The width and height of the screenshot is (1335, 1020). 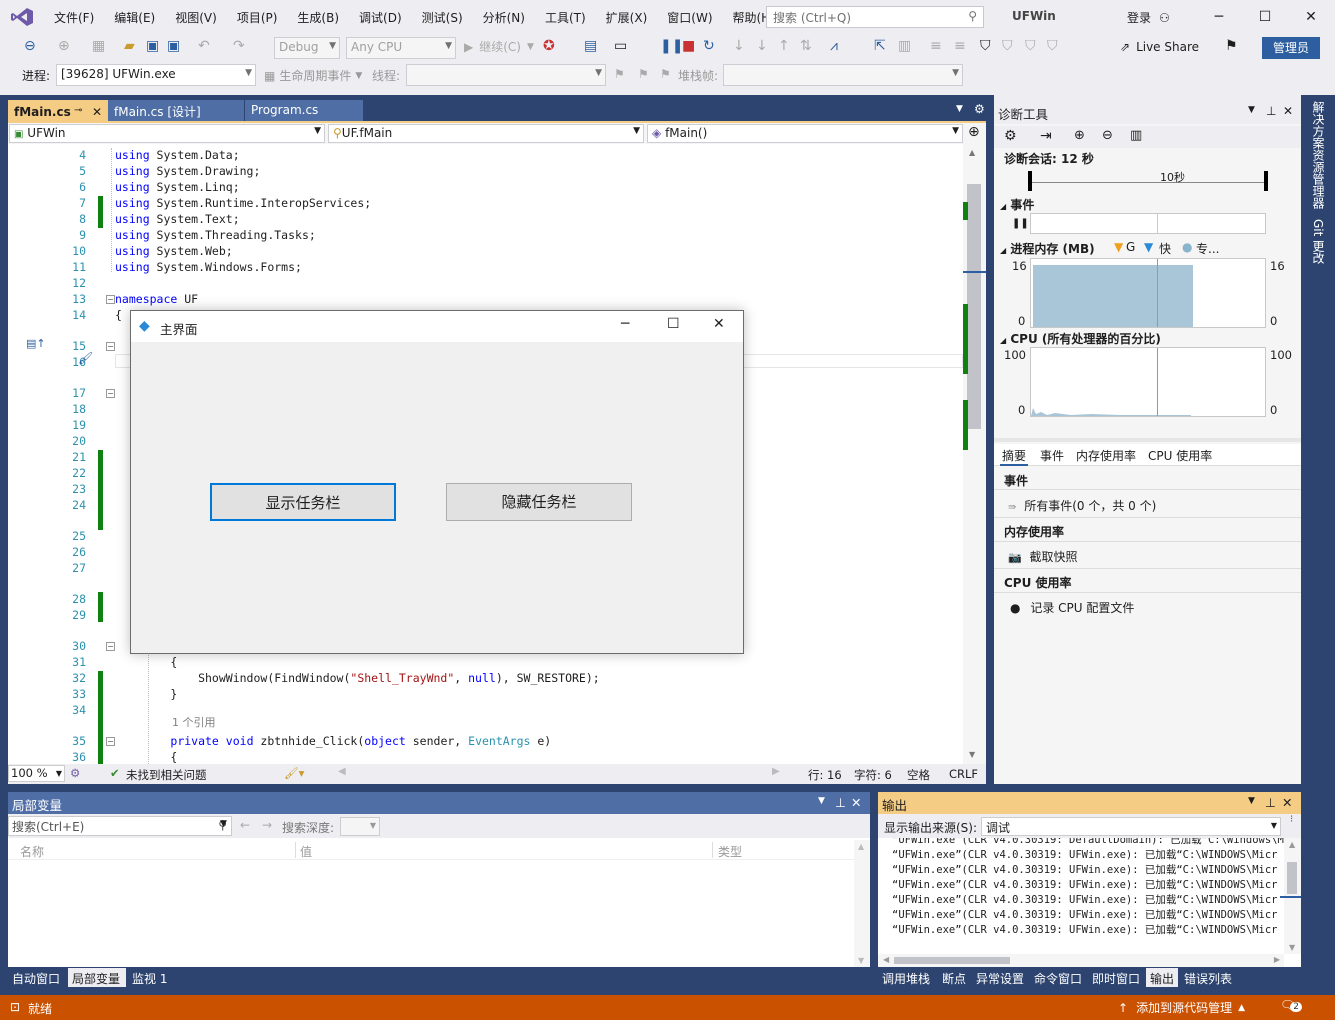 I want to click on tab-solution-explorer: 解决方案资源管理器, so click(x=1318, y=155).